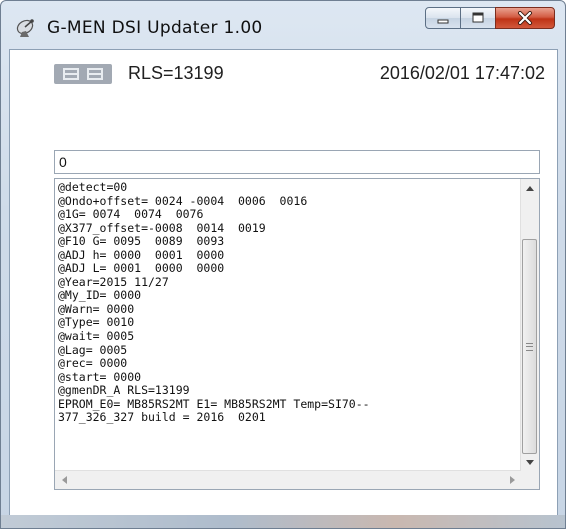  Describe the element at coordinates (26, 28) in the screenshot. I see `satellite-dish-icon` at that location.